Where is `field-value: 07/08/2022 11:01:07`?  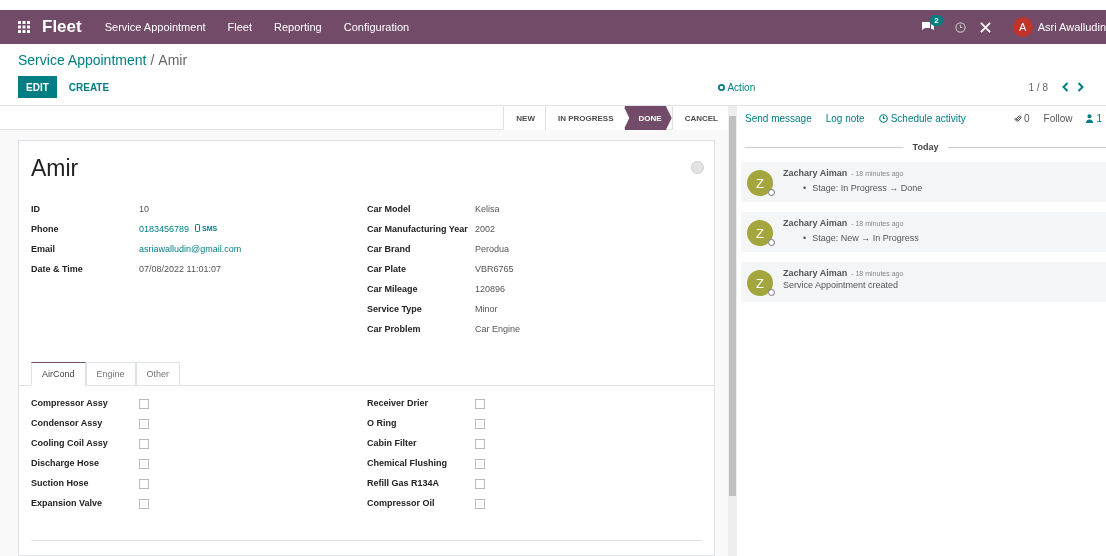
field-value: 07/08/2022 11:01:07 is located at coordinates (180, 270).